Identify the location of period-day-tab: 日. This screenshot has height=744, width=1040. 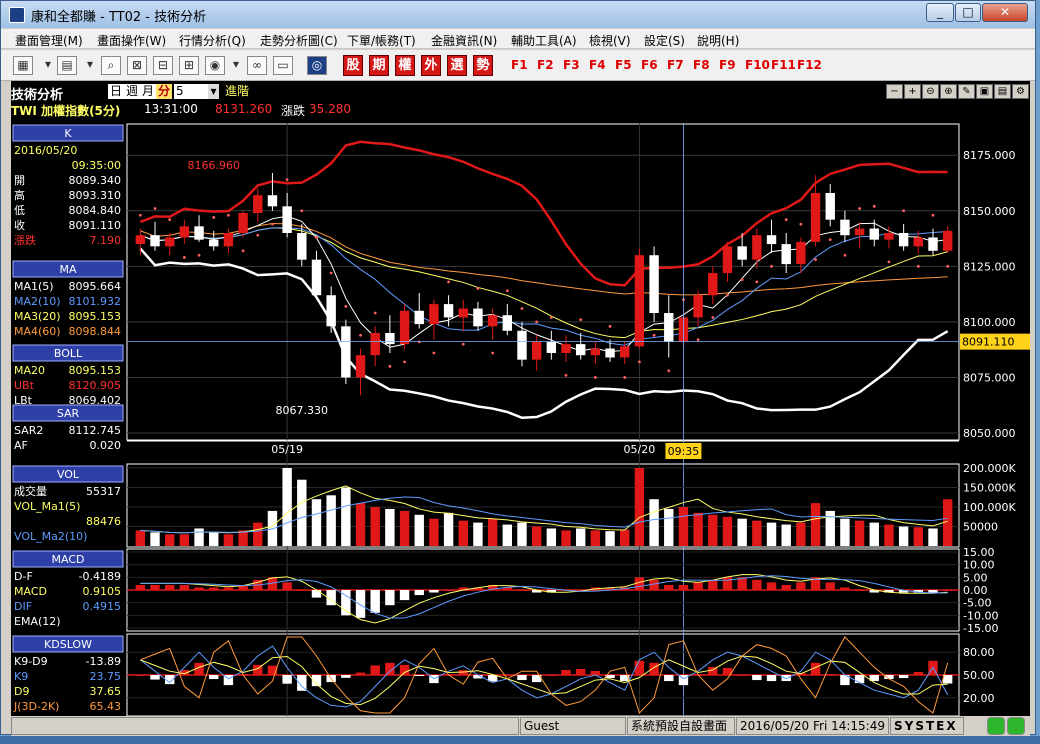
(116, 91).